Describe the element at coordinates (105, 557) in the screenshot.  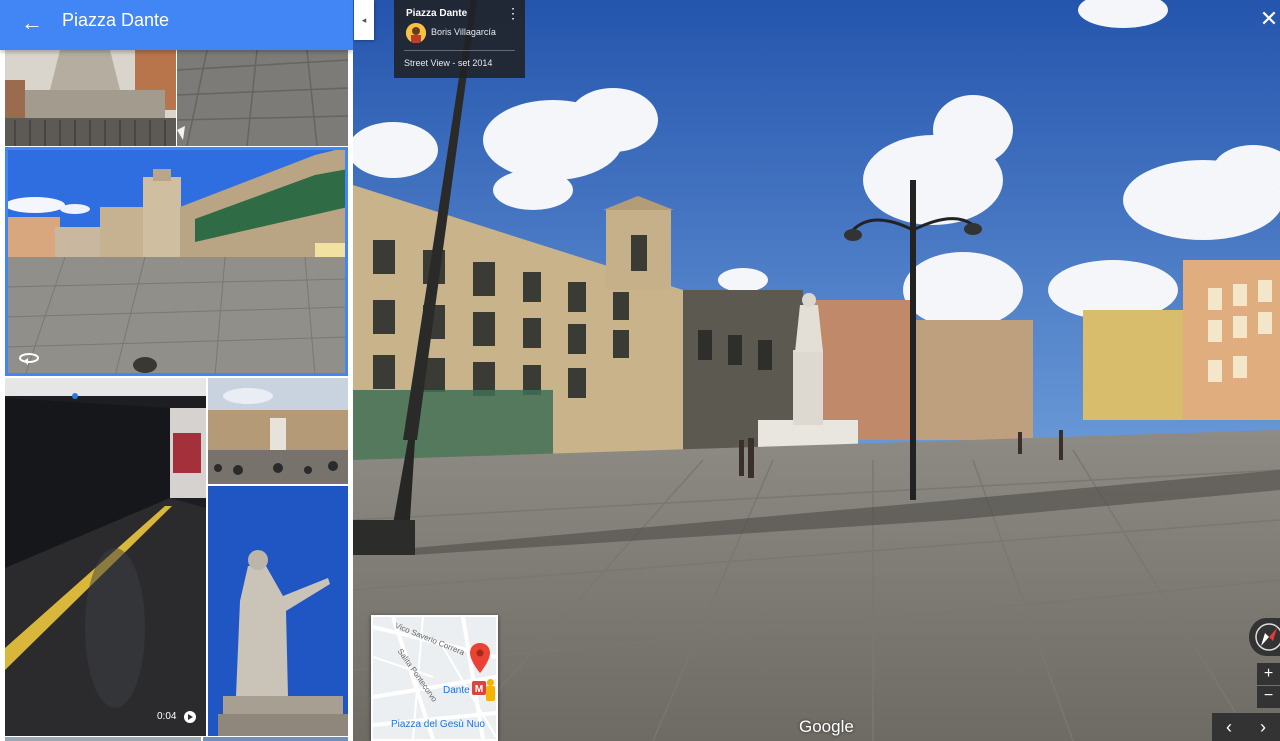
I see `photo-thumbnail-metro-video` at that location.